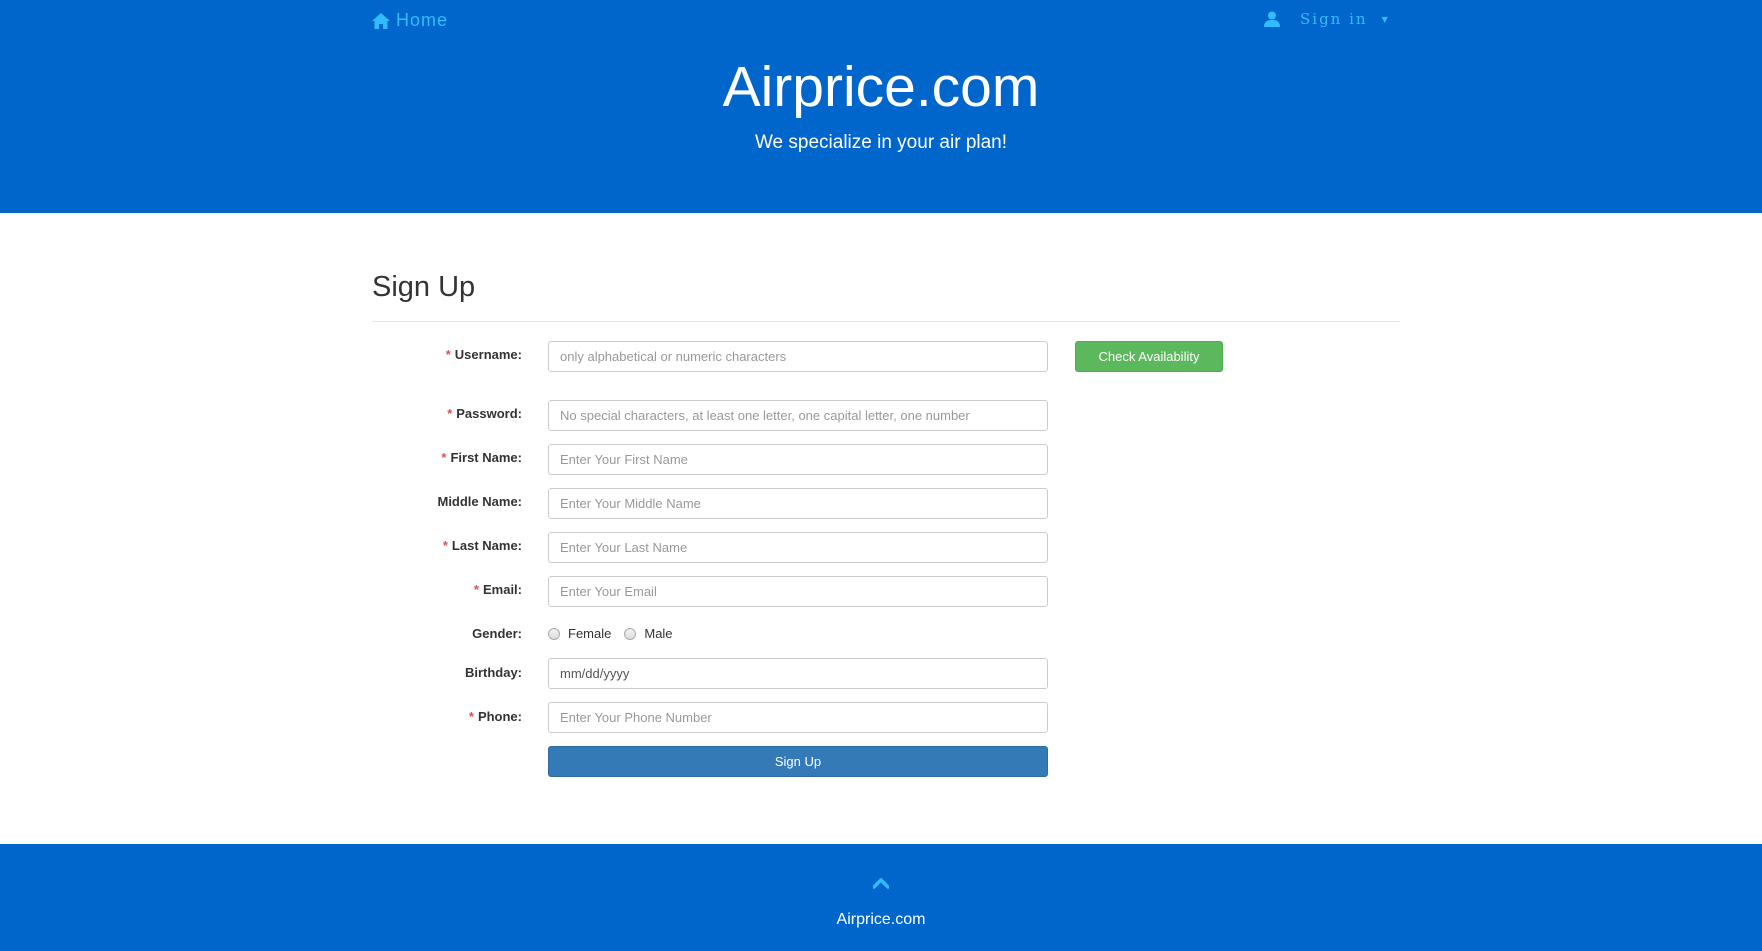 This screenshot has width=1762, height=951. I want to click on first-name-input, so click(798, 459).